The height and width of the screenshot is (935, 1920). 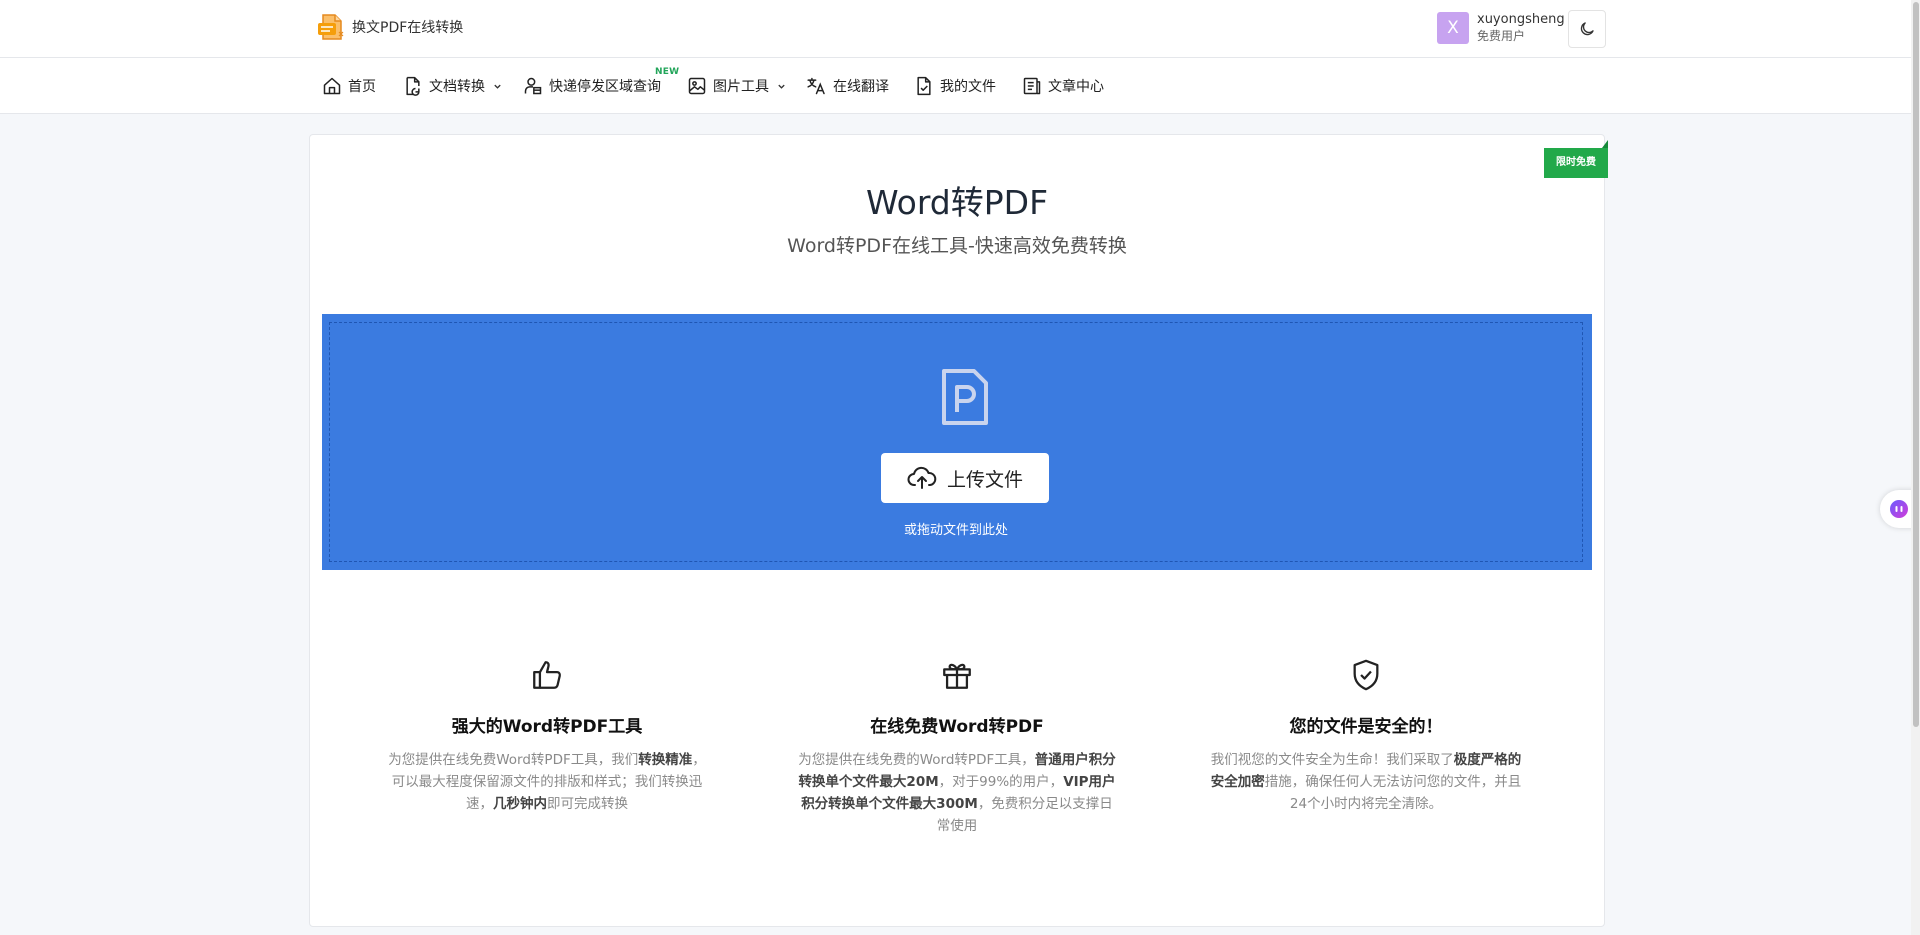 I want to click on file-check-icon, so click(x=924, y=86).